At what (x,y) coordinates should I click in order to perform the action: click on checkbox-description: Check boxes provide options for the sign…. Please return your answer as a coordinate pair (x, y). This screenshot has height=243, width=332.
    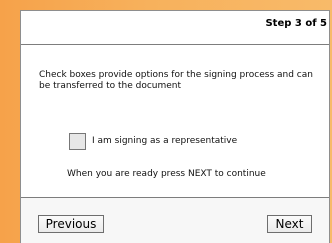
    Looking at the image, I should click on (176, 80).